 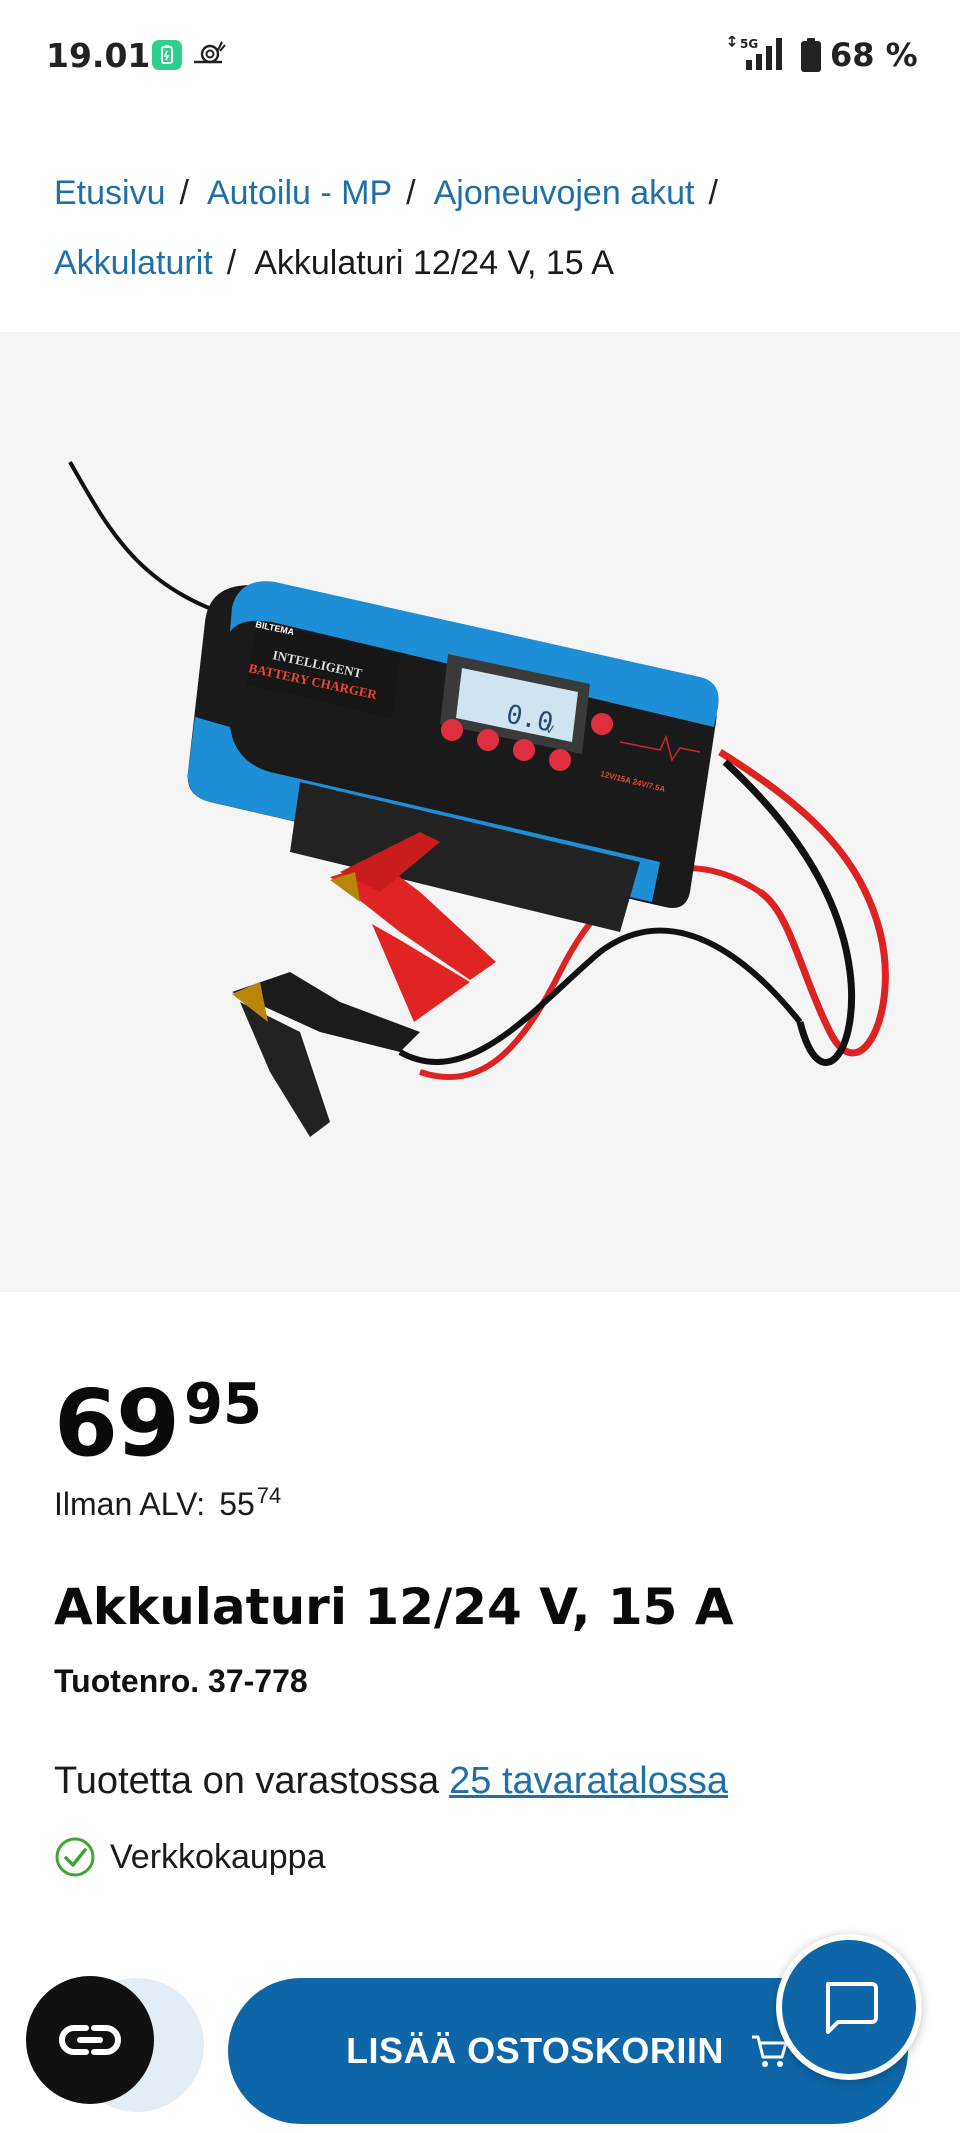 I want to click on stock-text: Tuotetta on varastossa, so click(x=247, y=1781).